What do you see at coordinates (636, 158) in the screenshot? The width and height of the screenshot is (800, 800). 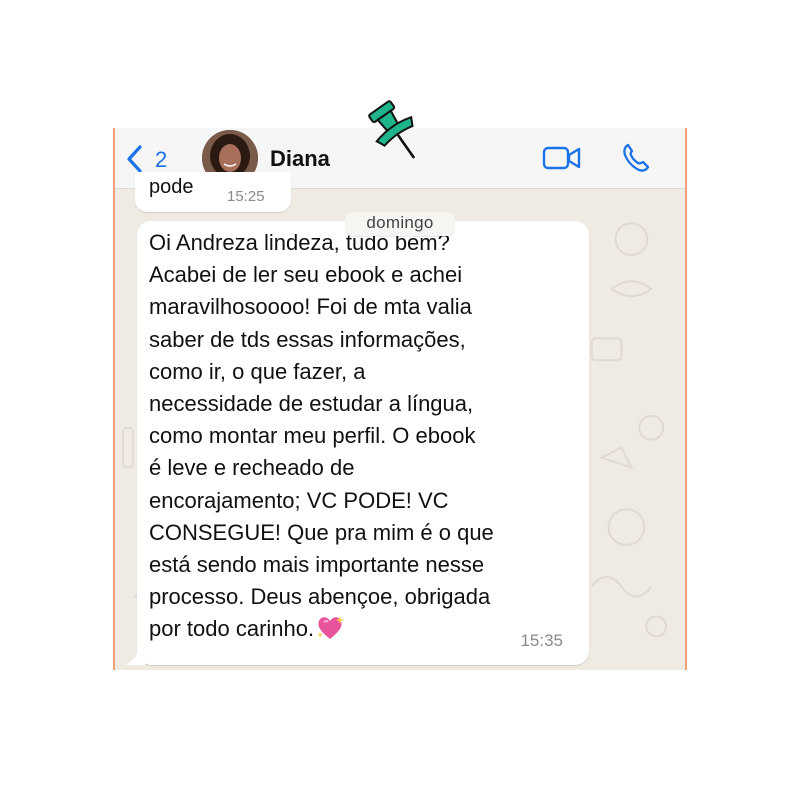 I see `phone-call-icon` at bounding box center [636, 158].